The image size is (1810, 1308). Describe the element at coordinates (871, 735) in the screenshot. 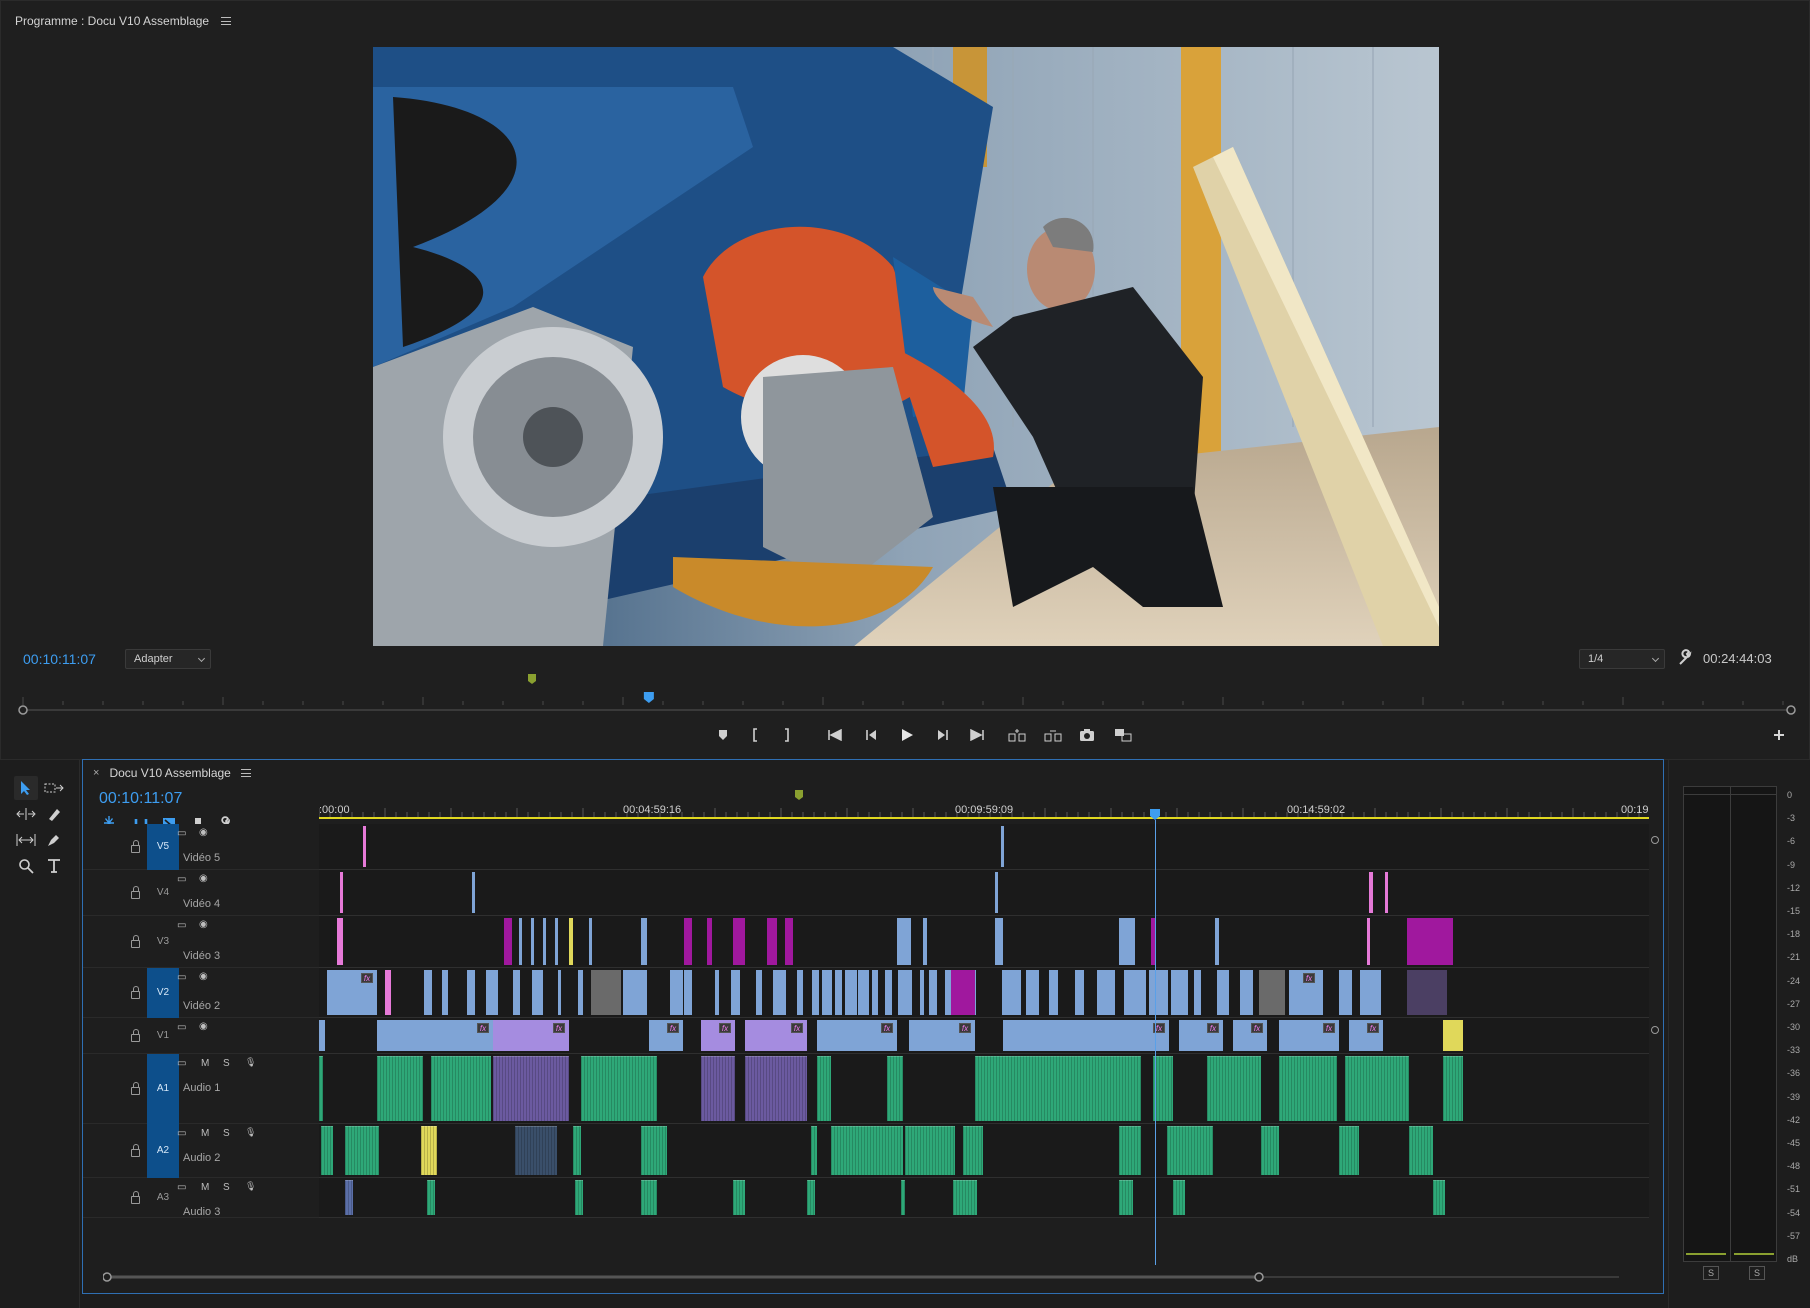

I see `step-back-icon` at that location.